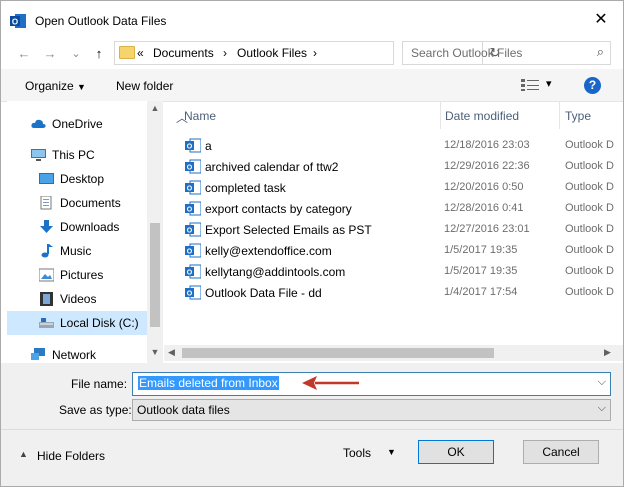  Describe the element at coordinates (530, 85) in the screenshot. I see `change-view-icon` at that location.